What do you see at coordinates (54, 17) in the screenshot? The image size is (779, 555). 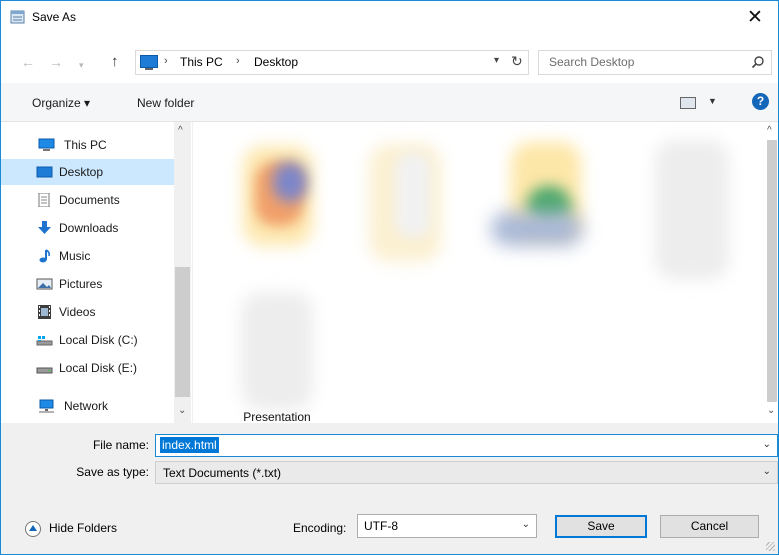 I see `window-title: Save As` at bounding box center [54, 17].